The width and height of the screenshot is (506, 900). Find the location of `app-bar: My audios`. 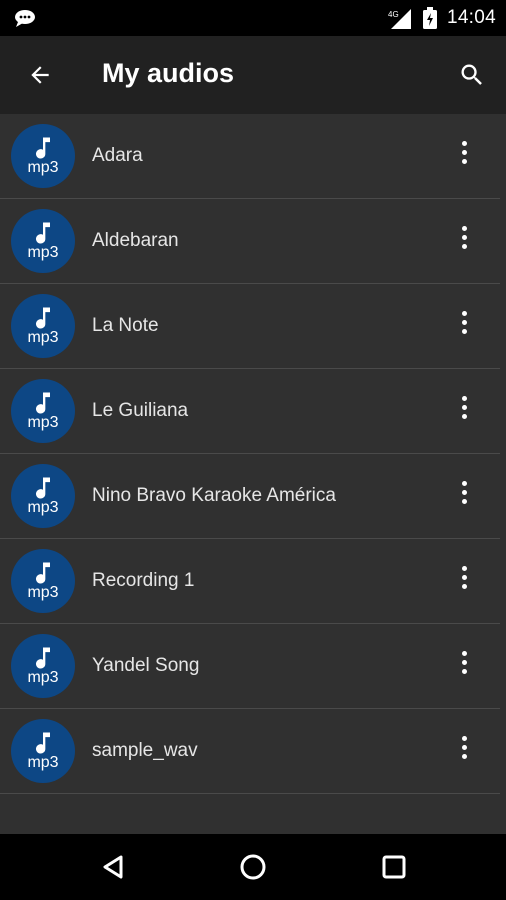

app-bar: My audios is located at coordinates (253, 75).